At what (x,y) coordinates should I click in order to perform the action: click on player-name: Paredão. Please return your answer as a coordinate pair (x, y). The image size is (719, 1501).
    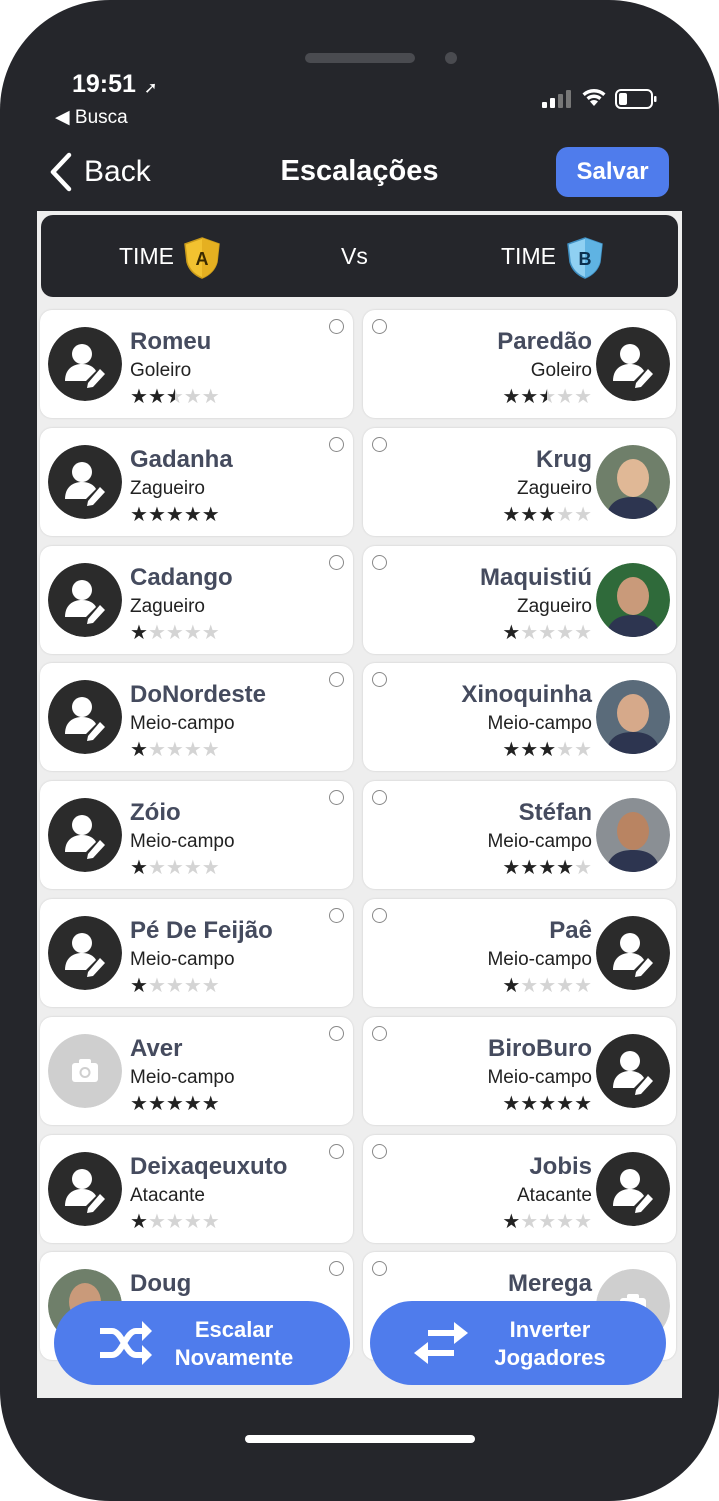
    Looking at the image, I should click on (544, 341).